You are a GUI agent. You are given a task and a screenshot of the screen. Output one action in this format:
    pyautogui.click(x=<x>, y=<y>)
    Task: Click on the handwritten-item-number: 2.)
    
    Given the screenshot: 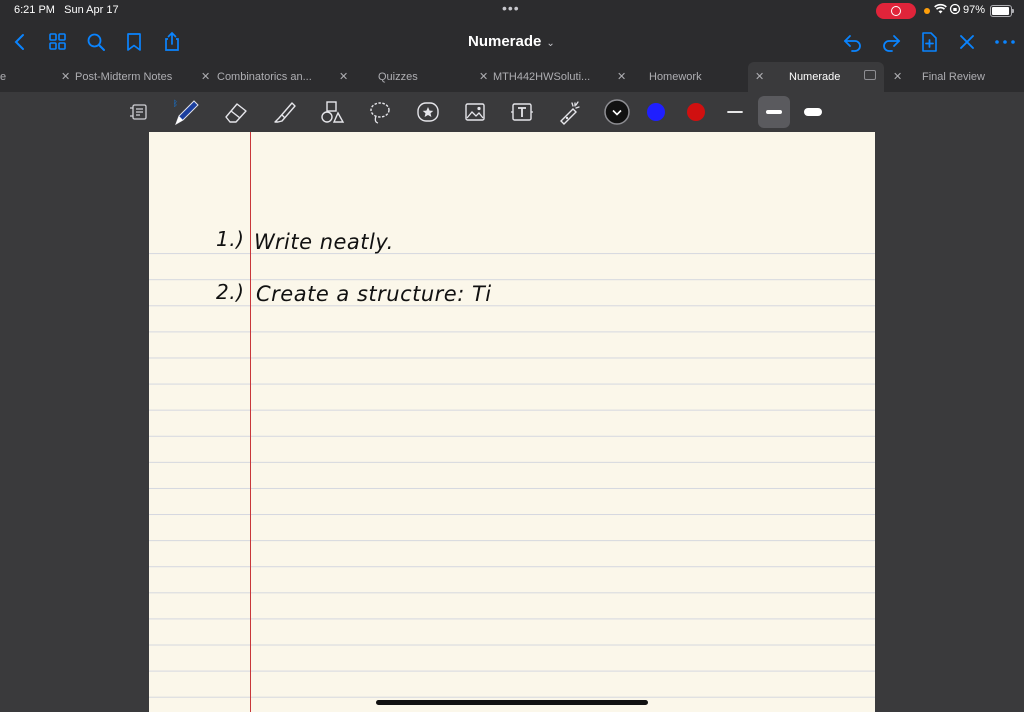 What is the action you would take?
    pyautogui.click(x=230, y=292)
    